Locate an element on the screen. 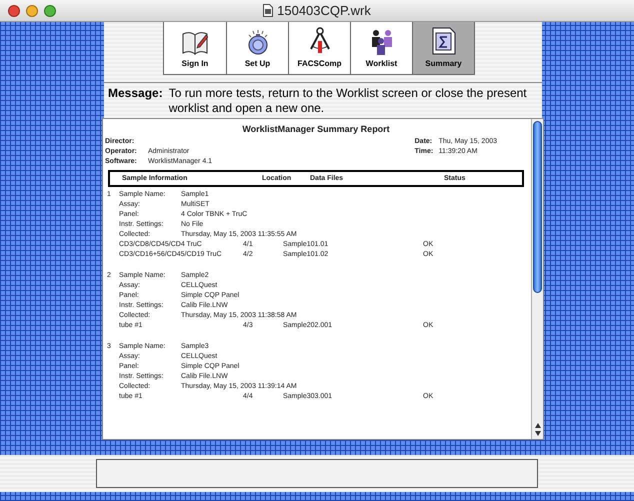  window-title: 150403CQP.wrk is located at coordinates (324, 11).